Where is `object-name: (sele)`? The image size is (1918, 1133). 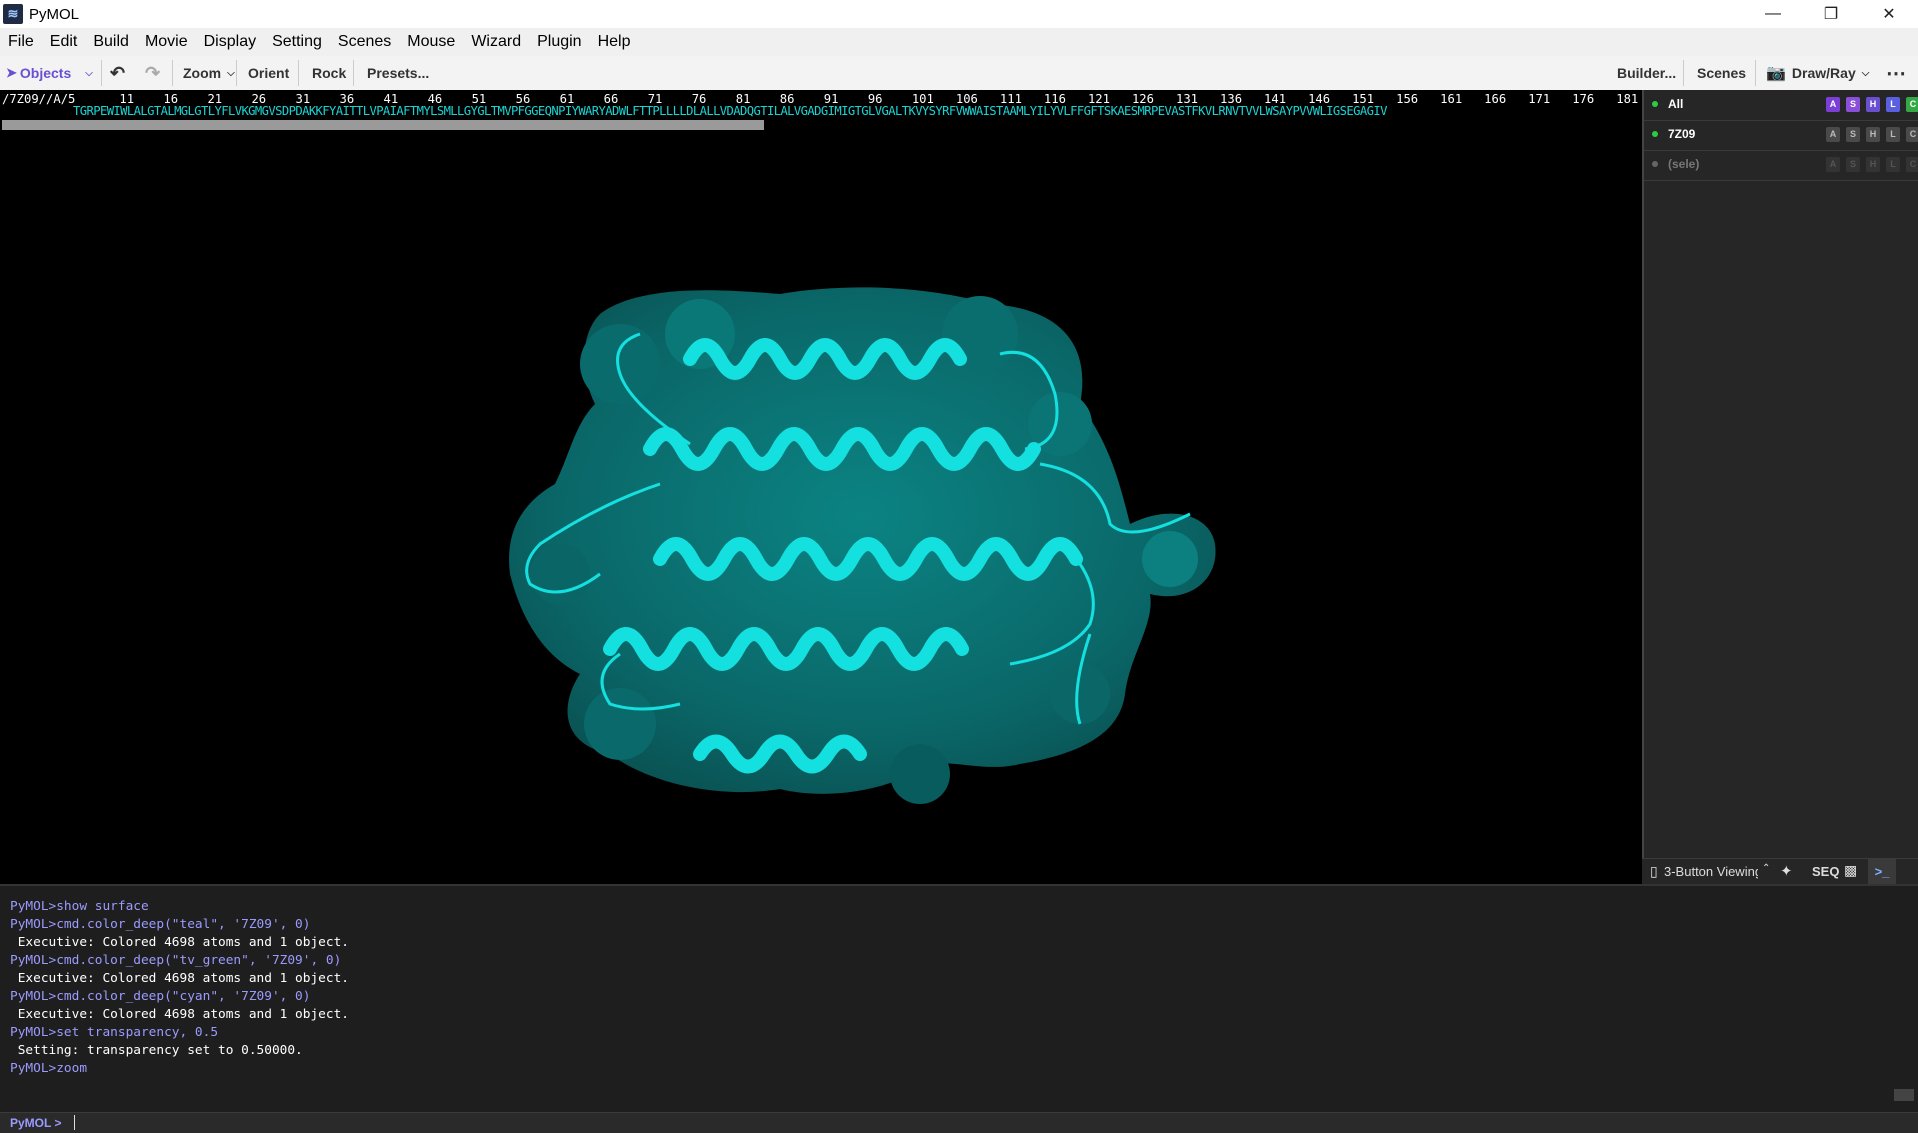 object-name: (sele) is located at coordinates (1684, 164).